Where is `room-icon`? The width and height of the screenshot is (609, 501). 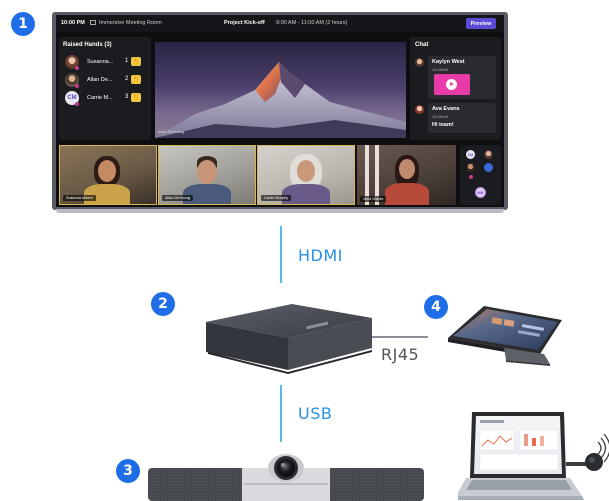 room-icon is located at coordinates (93, 22).